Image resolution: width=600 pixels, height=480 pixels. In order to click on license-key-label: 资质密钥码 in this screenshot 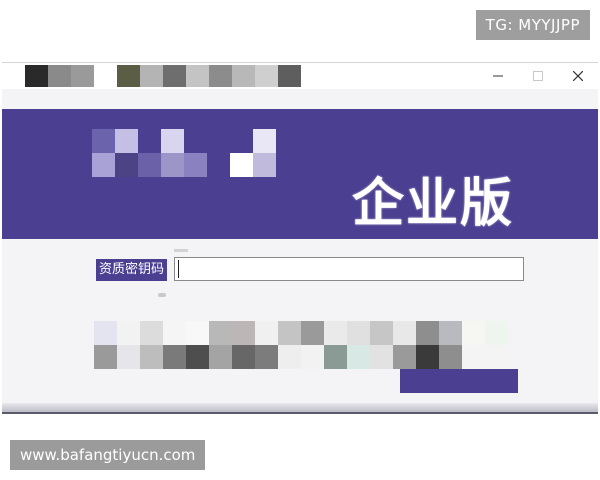, I will do `click(132, 270)`.